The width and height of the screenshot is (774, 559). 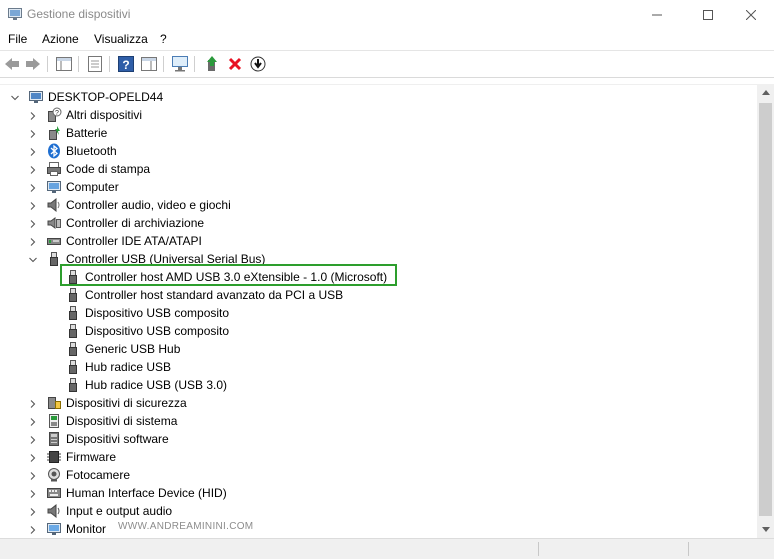 What do you see at coordinates (149, 64) in the screenshot?
I see `action-pane-button` at bounding box center [149, 64].